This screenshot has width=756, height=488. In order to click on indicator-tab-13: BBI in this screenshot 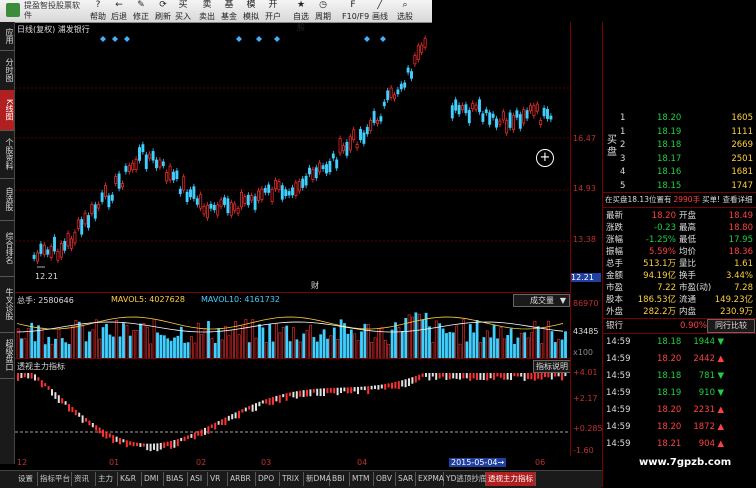, I will do `click(340, 479)`.